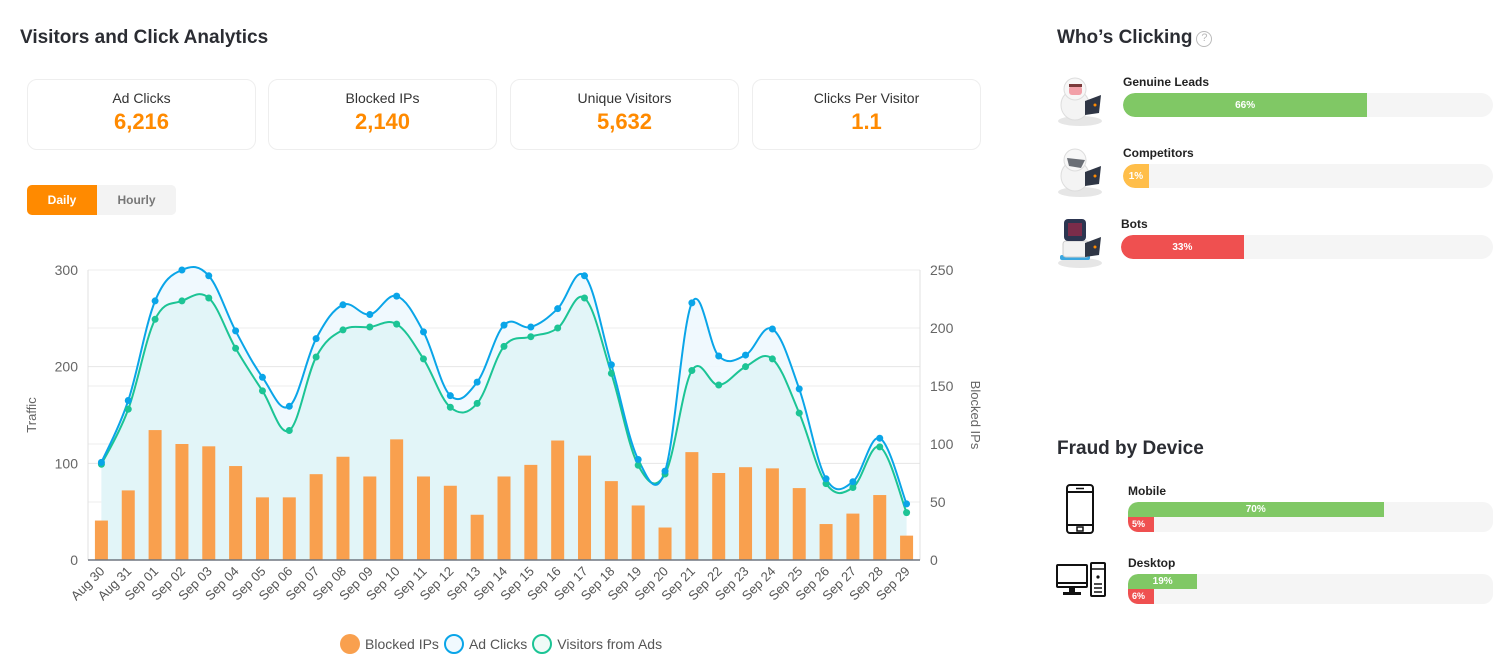 The image size is (1509, 665). Describe the element at coordinates (136, 200) in the screenshot. I see `hourly-tab: Hourly` at that location.